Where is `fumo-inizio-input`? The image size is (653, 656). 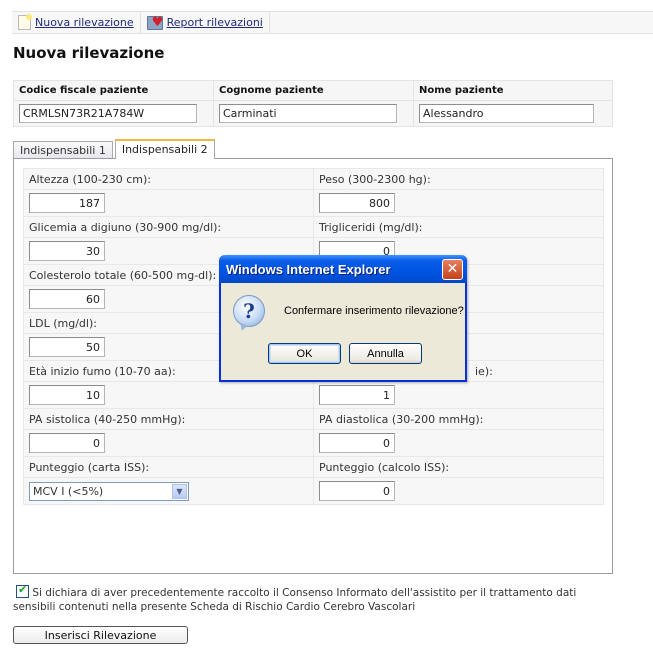 fumo-inizio-input is located at coordinates (67, 395).